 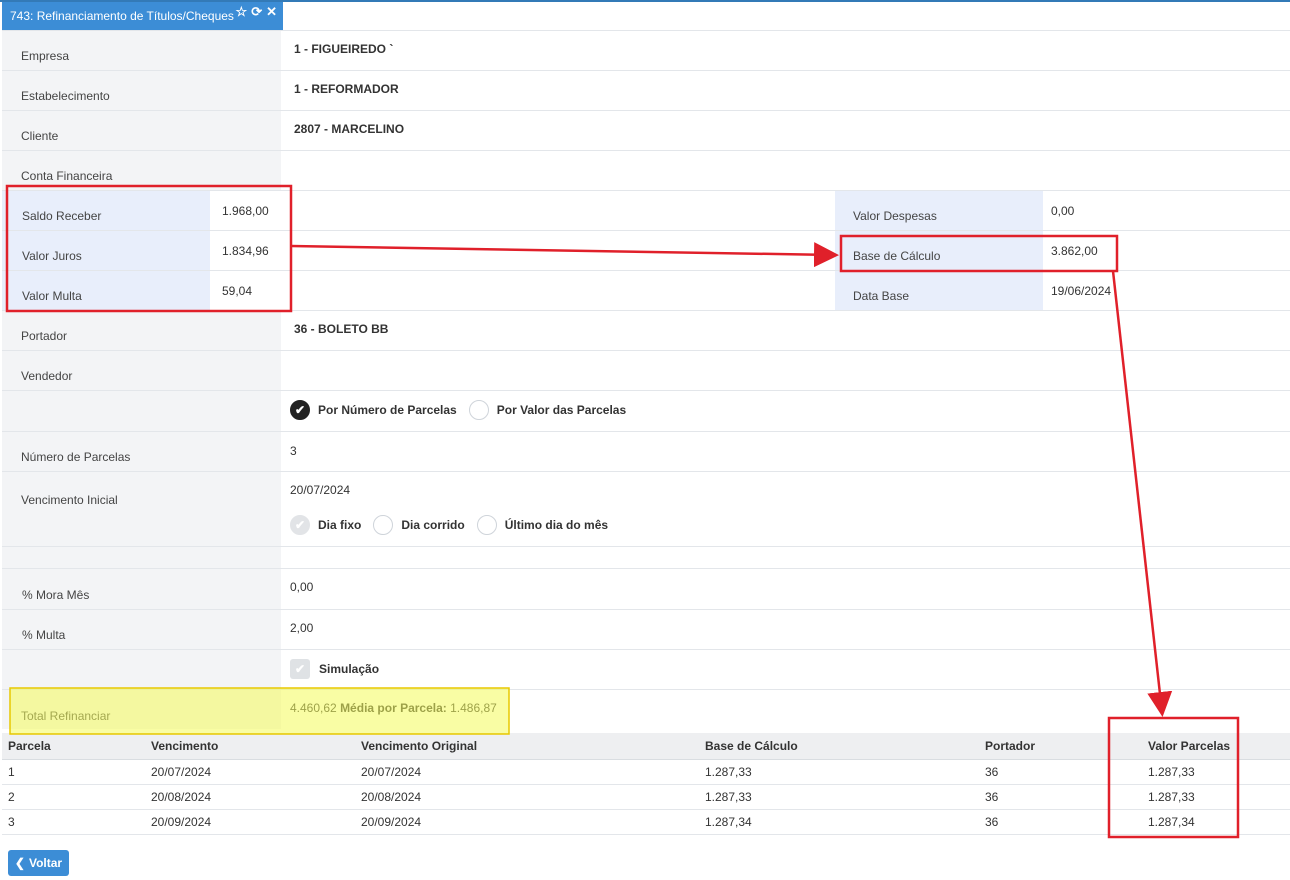 What do you see at coordinates (839, 746) in the screenshot?
I see `col-base-calculo: Base de Cálculo` at bounding box center [839, 746].